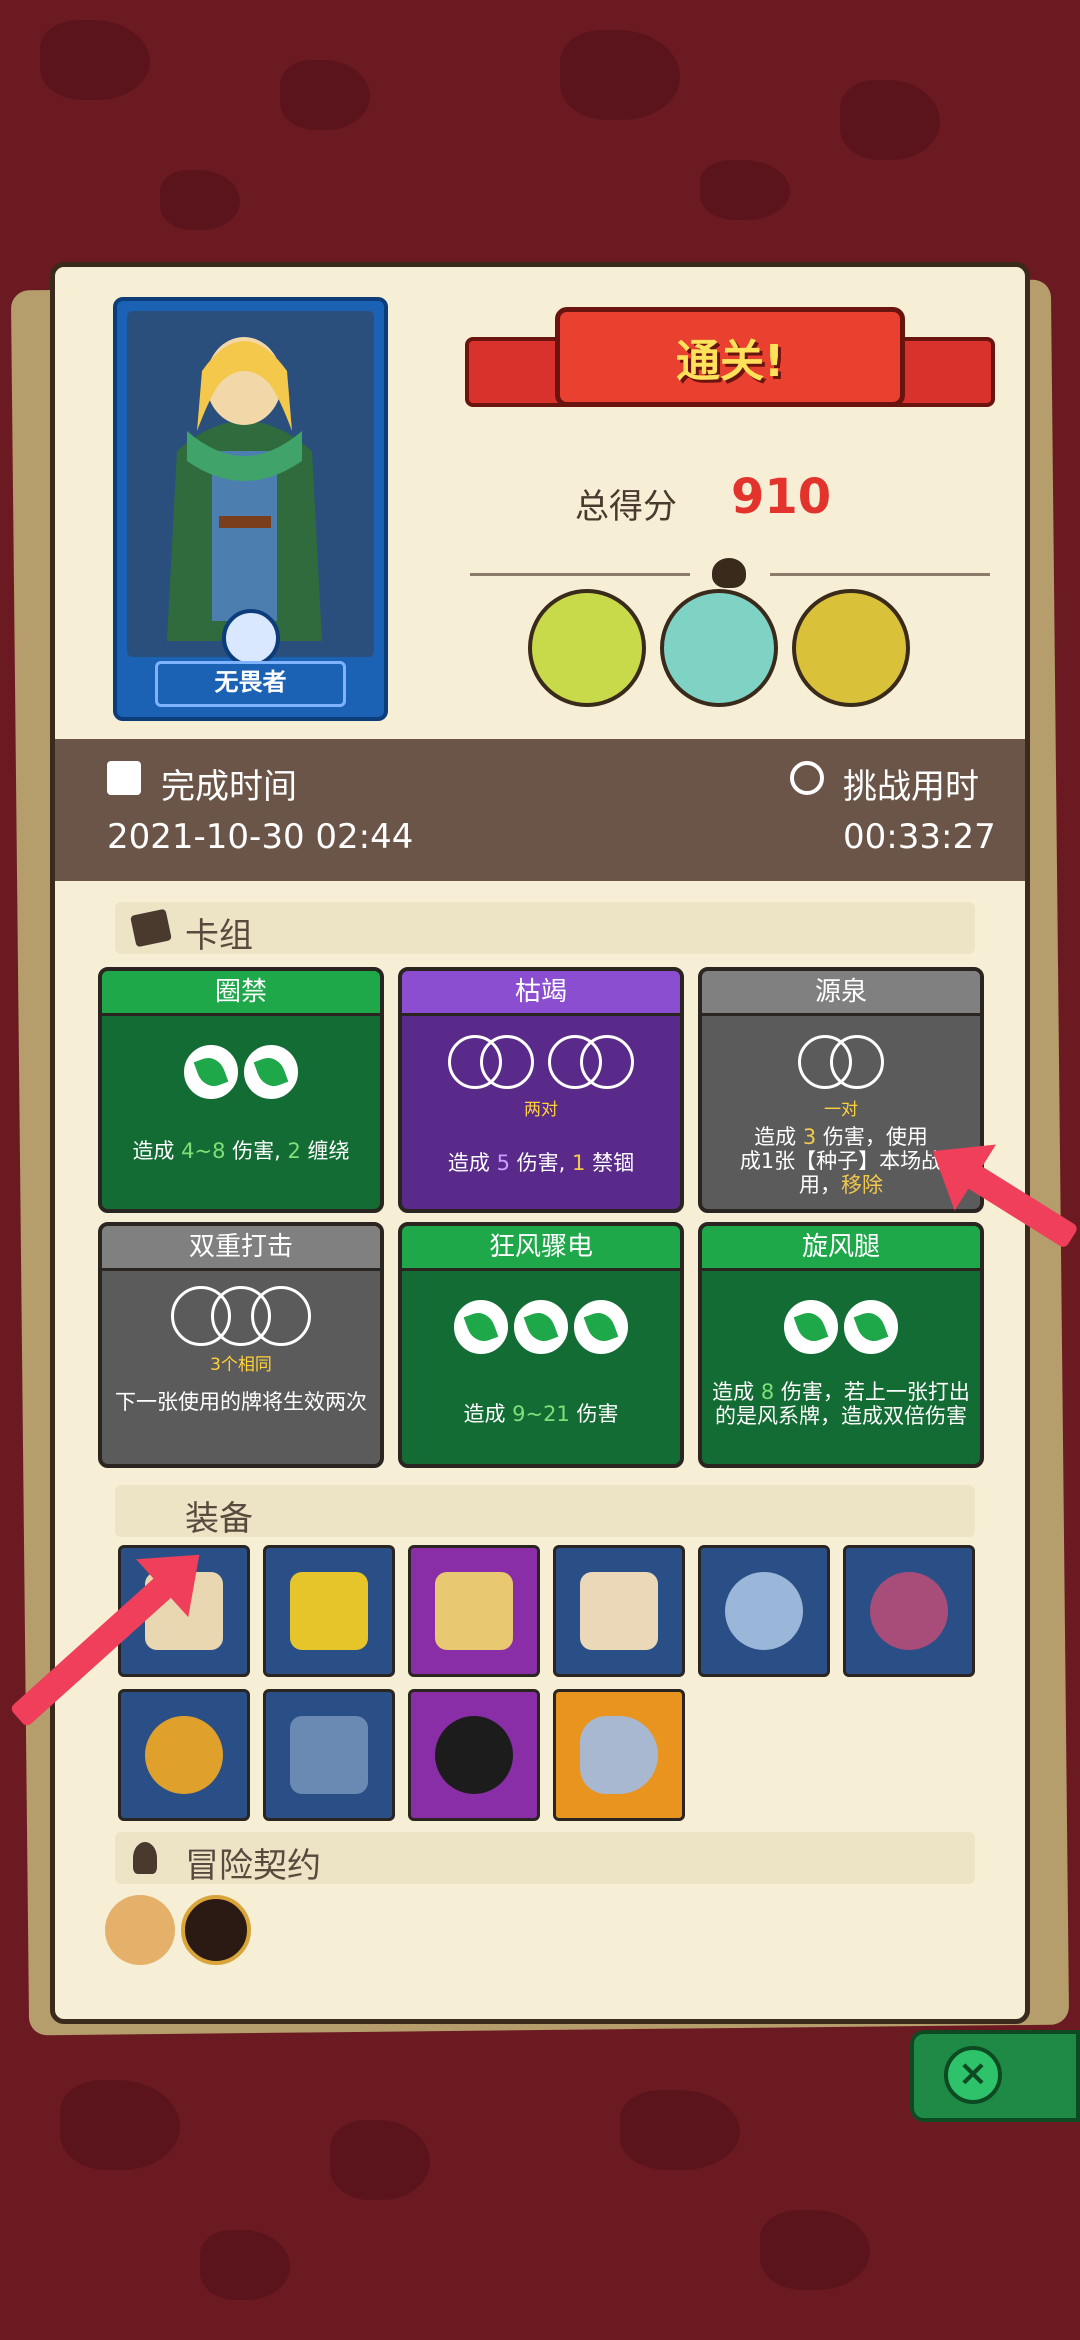 This screenshot has height=2340, width=1080. I want to click on finish-time-value: 2021-10-30 02:44, so click(260, 837).